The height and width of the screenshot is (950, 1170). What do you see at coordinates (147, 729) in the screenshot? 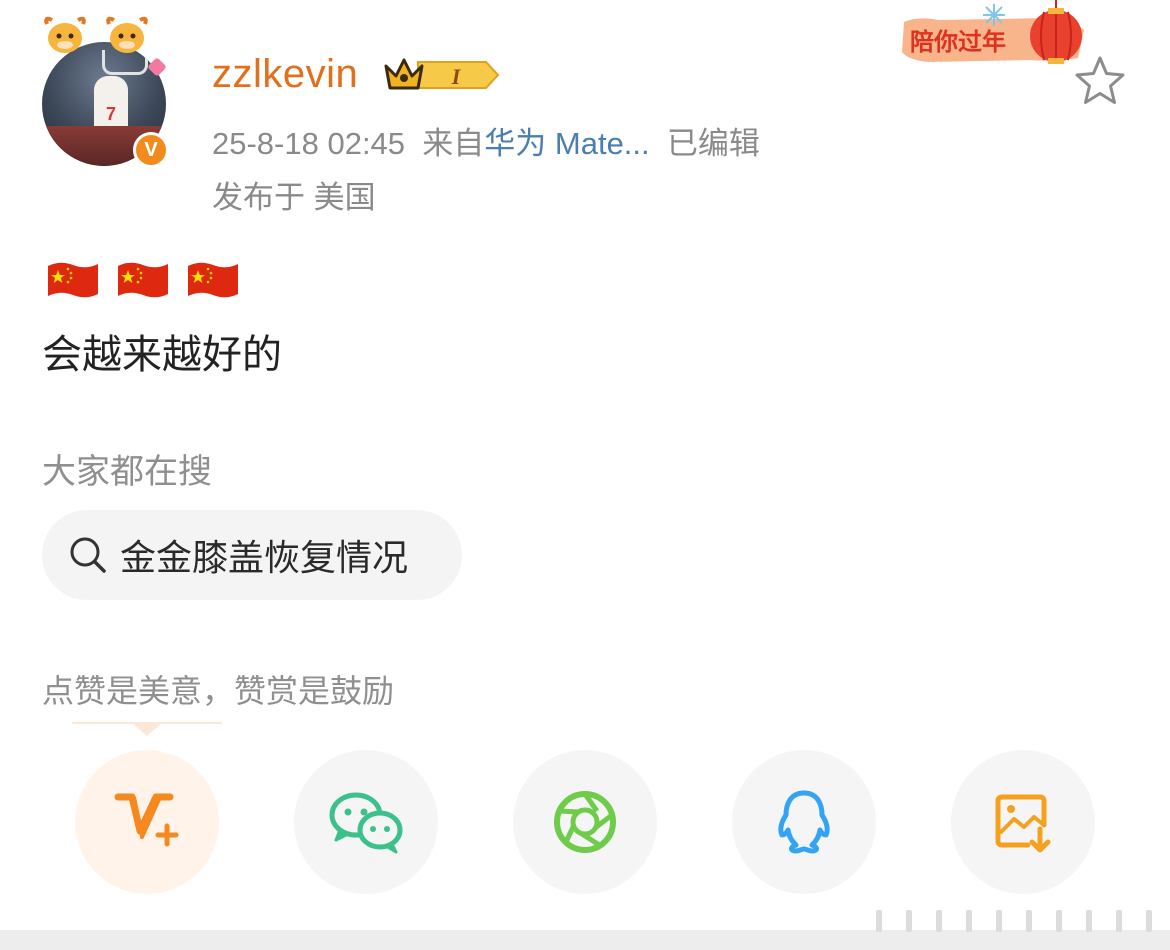
I see `tooltip-arrow` at bounding box center [147, 729].